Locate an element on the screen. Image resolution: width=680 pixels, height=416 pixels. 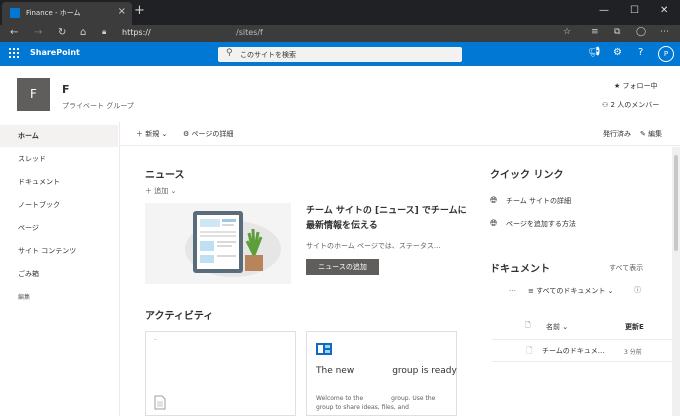
site-subtitle: プライベート グループ is located at coordinates (98, 106).